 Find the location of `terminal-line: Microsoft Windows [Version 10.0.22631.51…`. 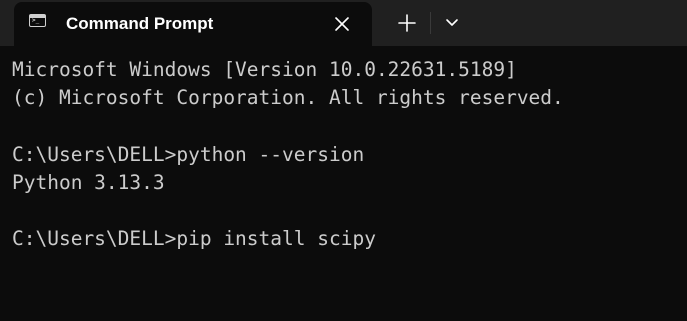

terminal-line: Microsoft Windows [Version 10.0.22631.51… is located at coordinates (264, 69).